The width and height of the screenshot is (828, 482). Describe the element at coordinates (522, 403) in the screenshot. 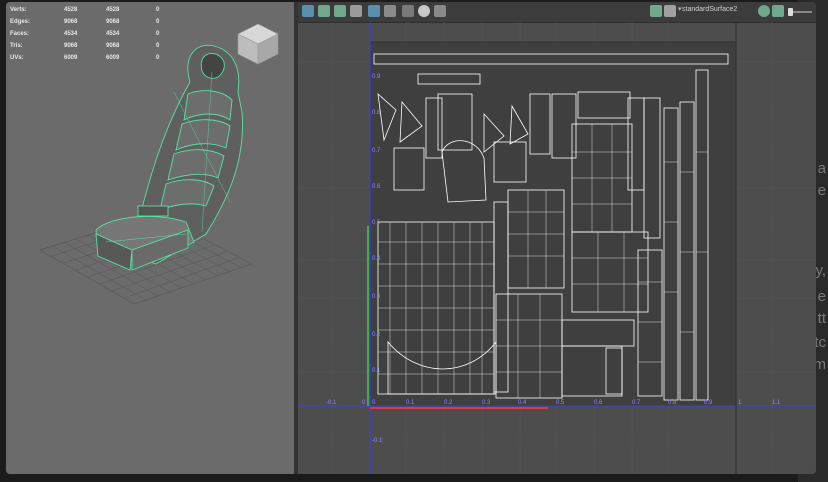

I see `u-tick-label: 0.4` at that location.